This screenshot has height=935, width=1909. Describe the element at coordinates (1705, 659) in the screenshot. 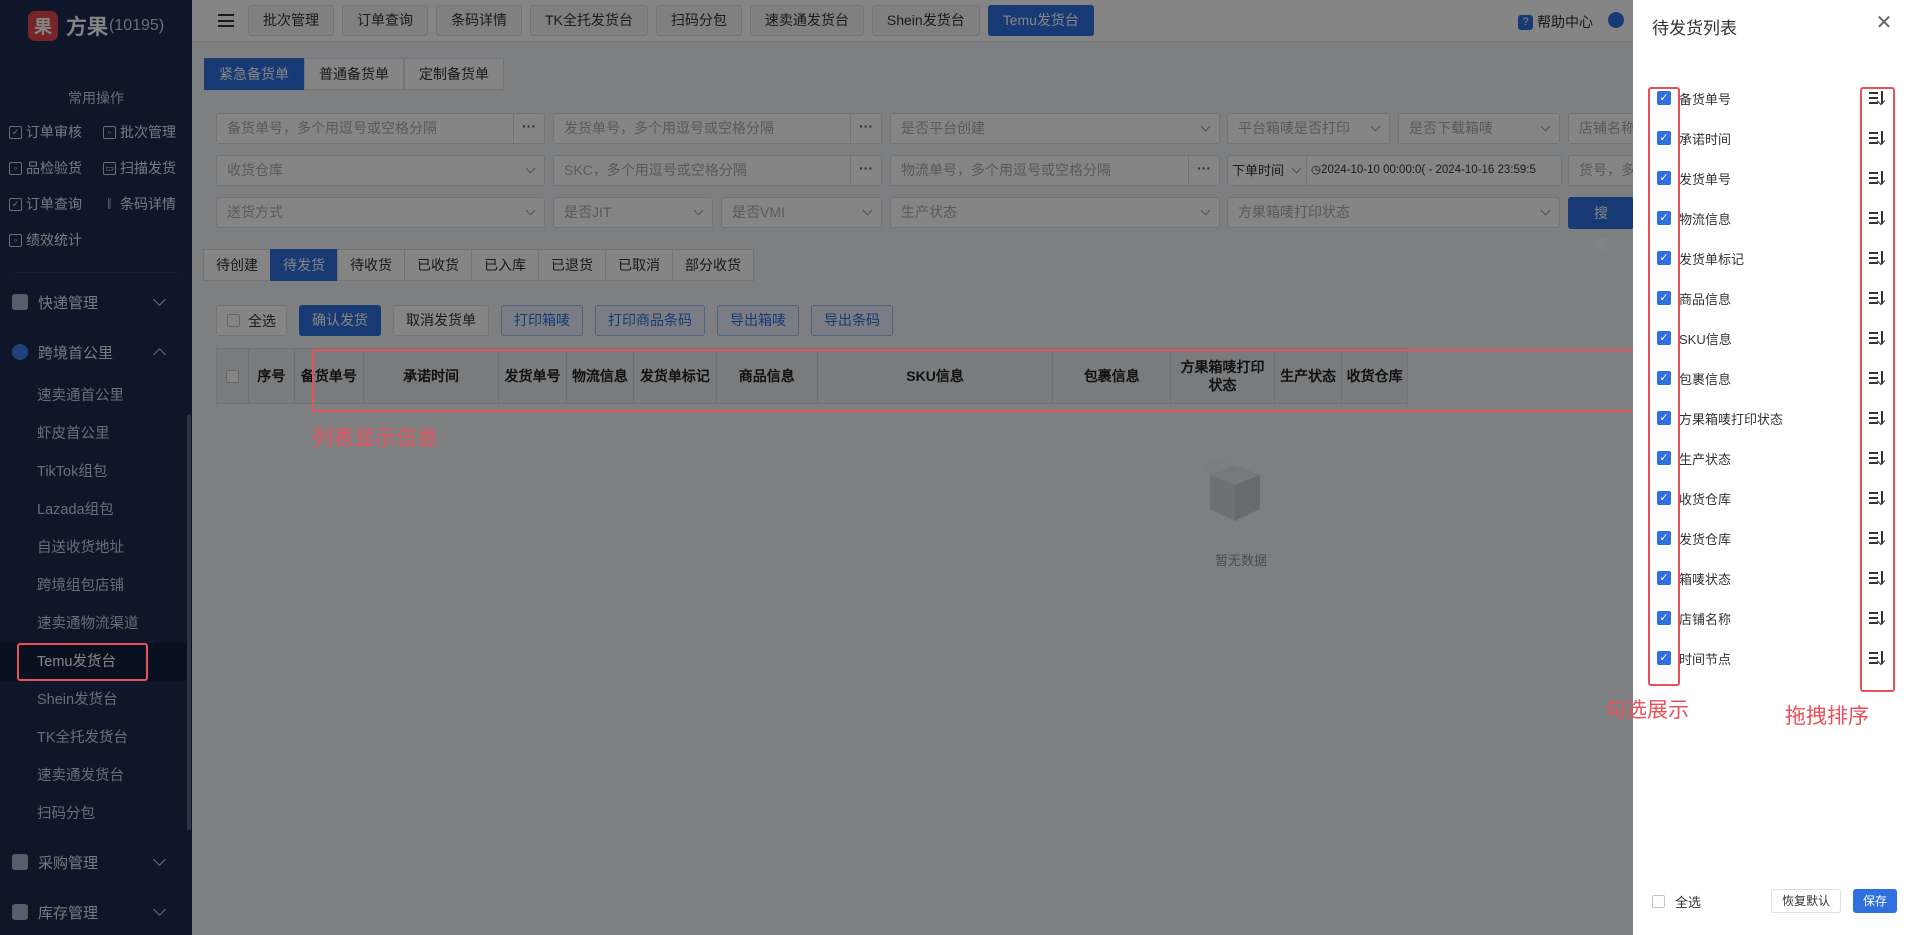

I see `column-label: 时间节点` at that location.